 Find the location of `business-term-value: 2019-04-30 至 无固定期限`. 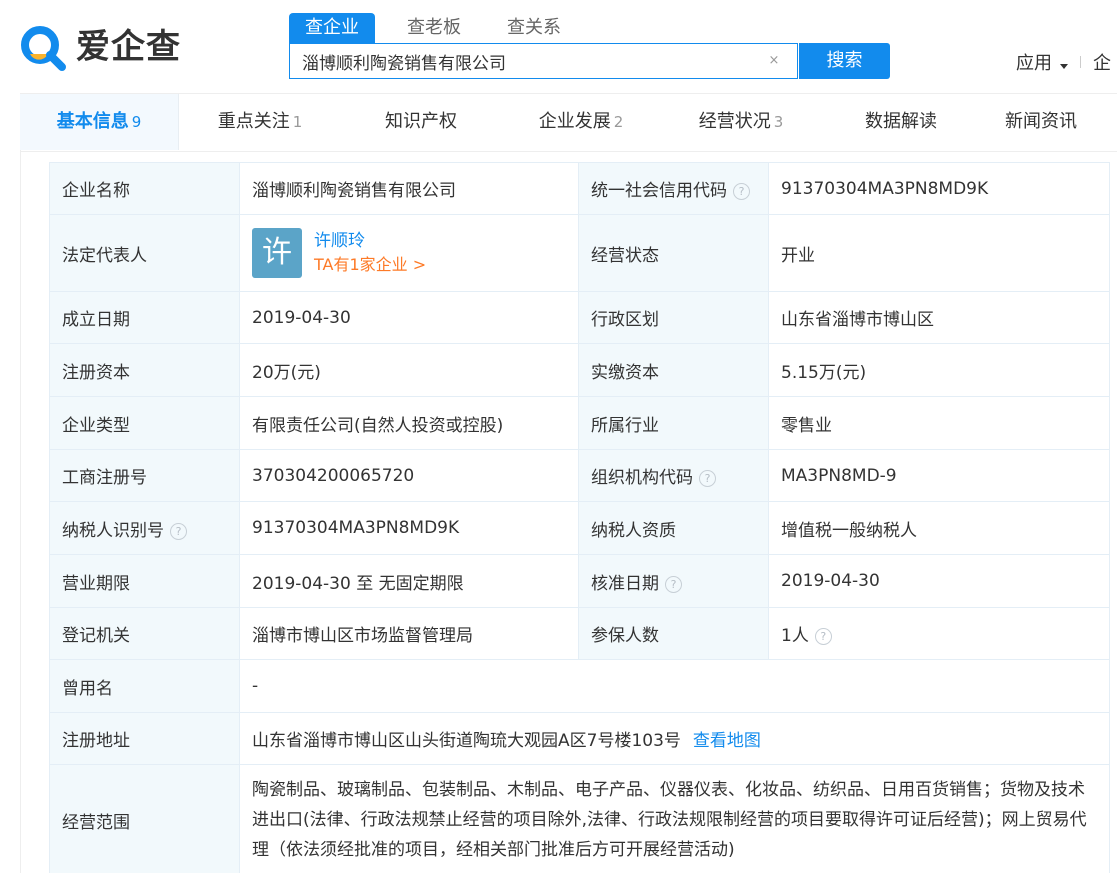

business-term-value: 2019-04-30 至 无固定期限 is located at coordinates (409, 581).